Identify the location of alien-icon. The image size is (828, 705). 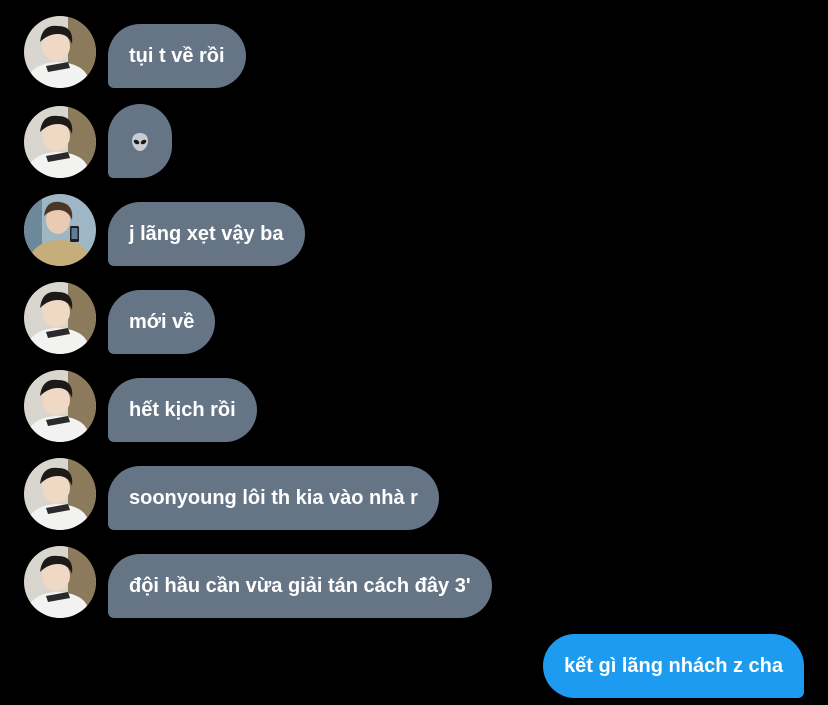
(140, 141).